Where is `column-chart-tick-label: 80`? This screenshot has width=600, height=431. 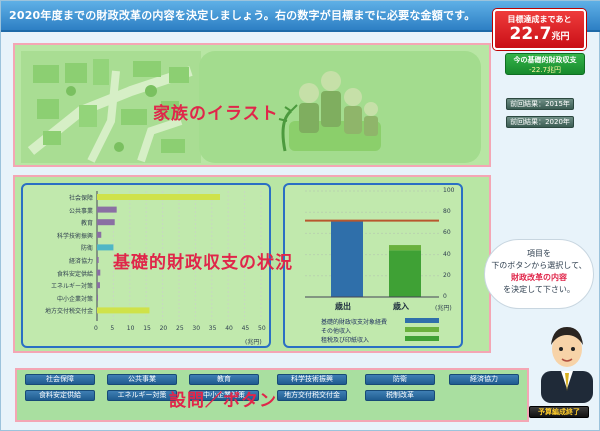 column-chart-tick-label: 80 is located at coordinates (447, 212).